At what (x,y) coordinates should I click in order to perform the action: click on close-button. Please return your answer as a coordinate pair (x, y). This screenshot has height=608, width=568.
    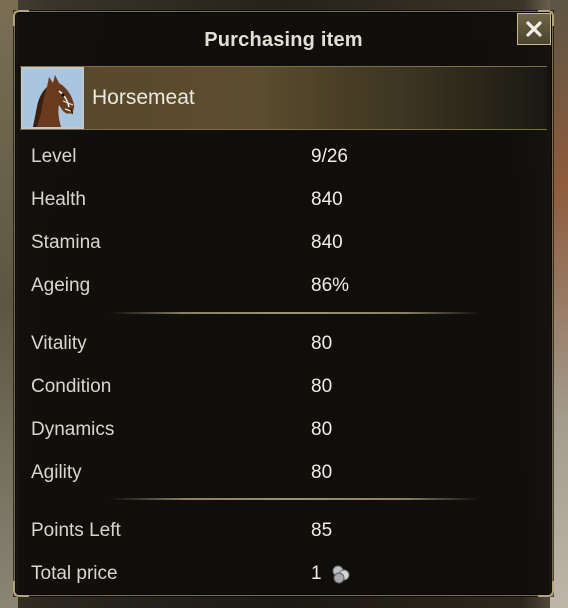
    Looking at the image, I should click on (534, 29).